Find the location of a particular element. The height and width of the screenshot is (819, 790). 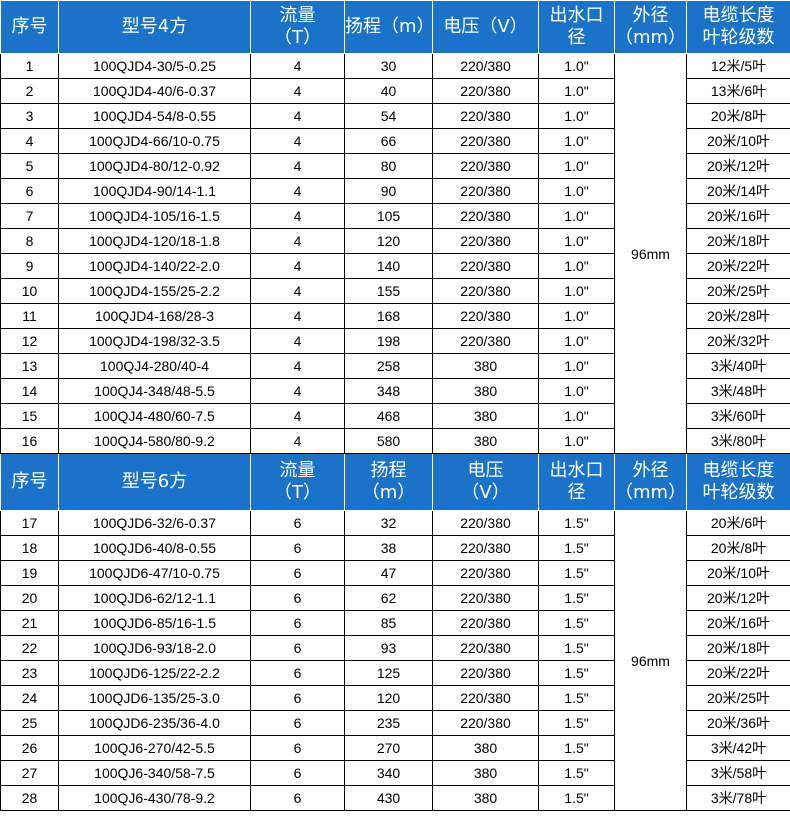

row-head: 235 is located at coordinates (388, 723).